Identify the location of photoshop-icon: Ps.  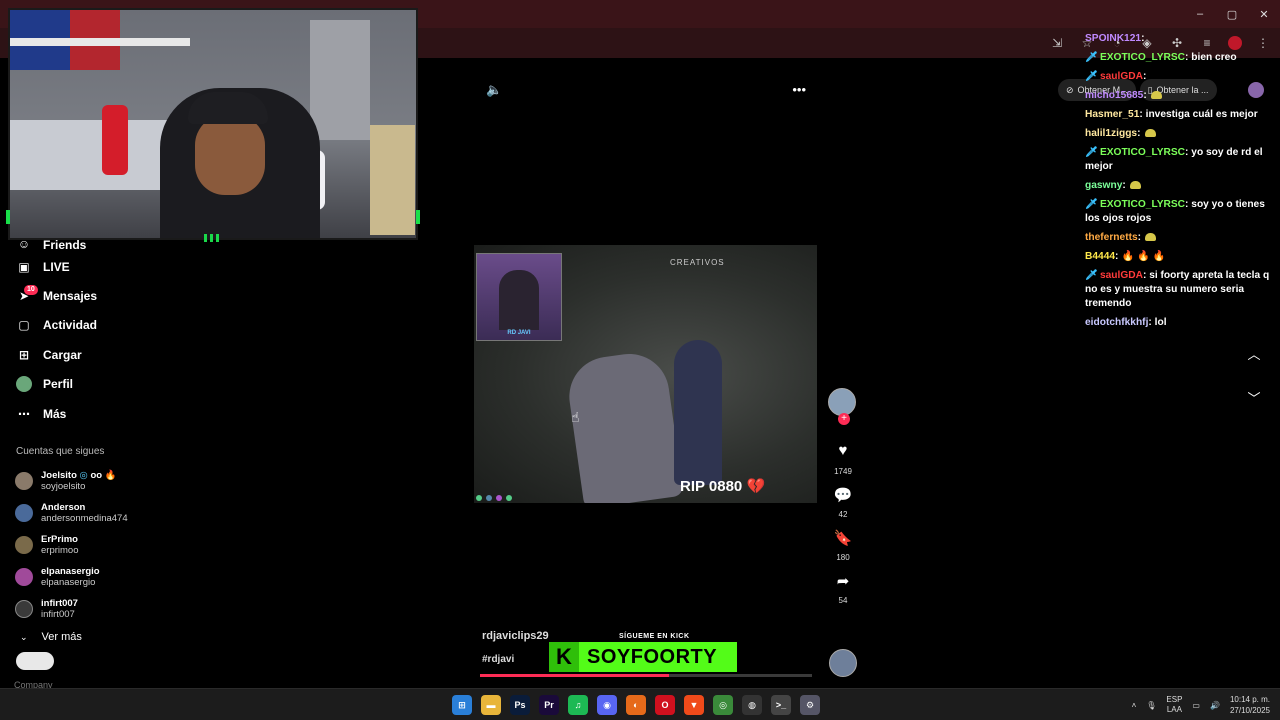
(520, 705).